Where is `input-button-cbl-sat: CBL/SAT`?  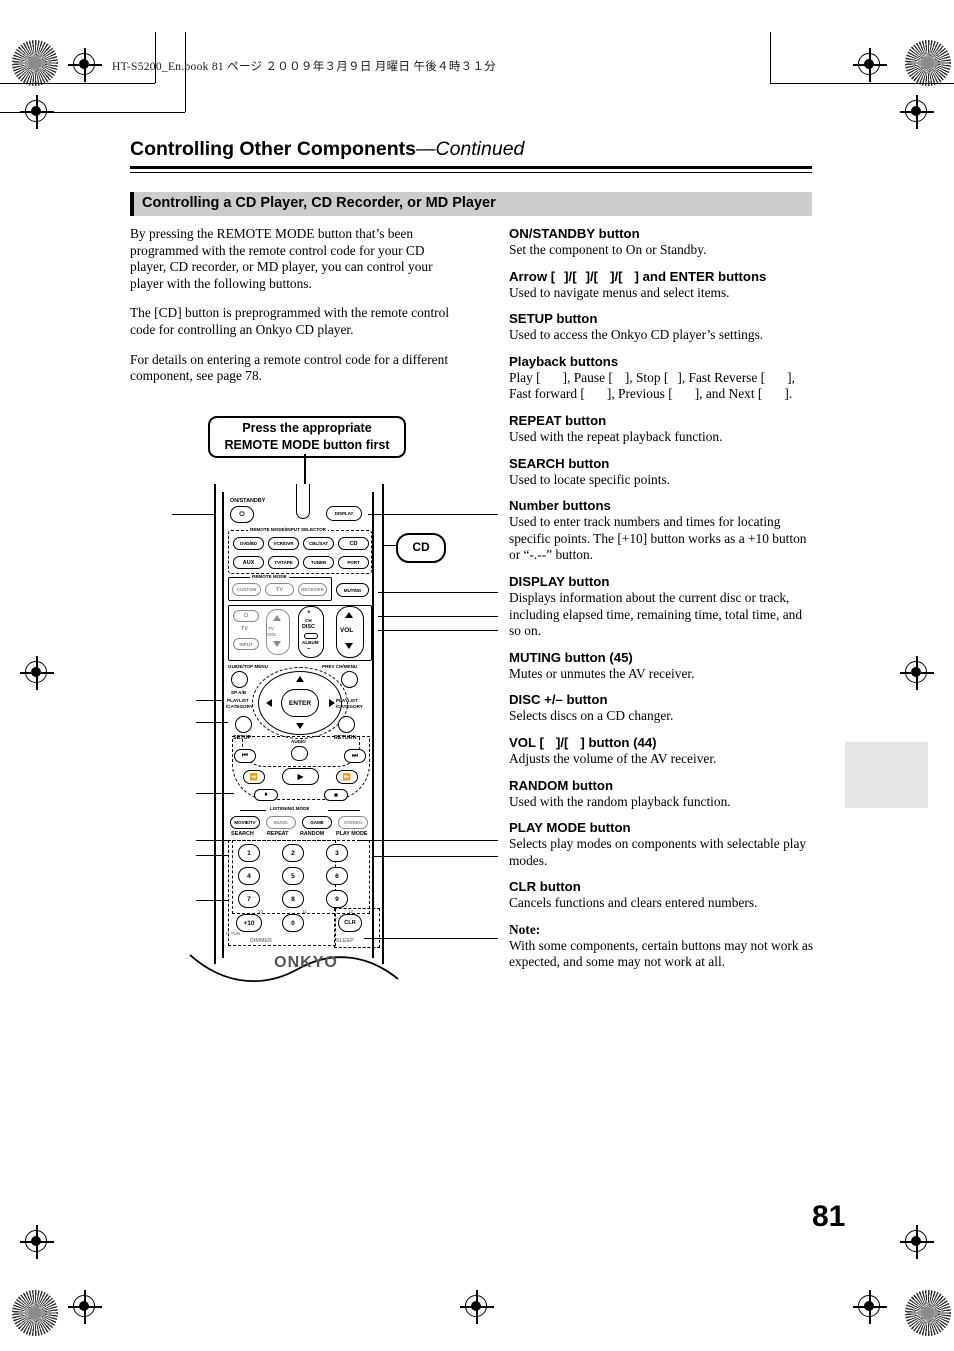 input-button-cbl-sat: CBL/SAT is located at coordinates (318, 543).